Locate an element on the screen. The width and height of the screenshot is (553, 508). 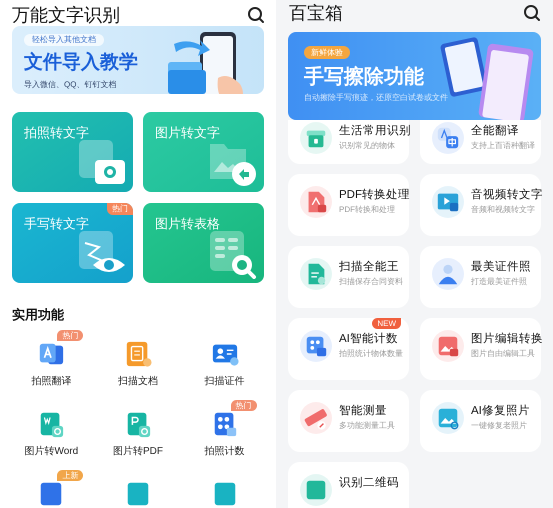
card-subtitle: 一键修复老照片 is located at coordinates (499, 426).